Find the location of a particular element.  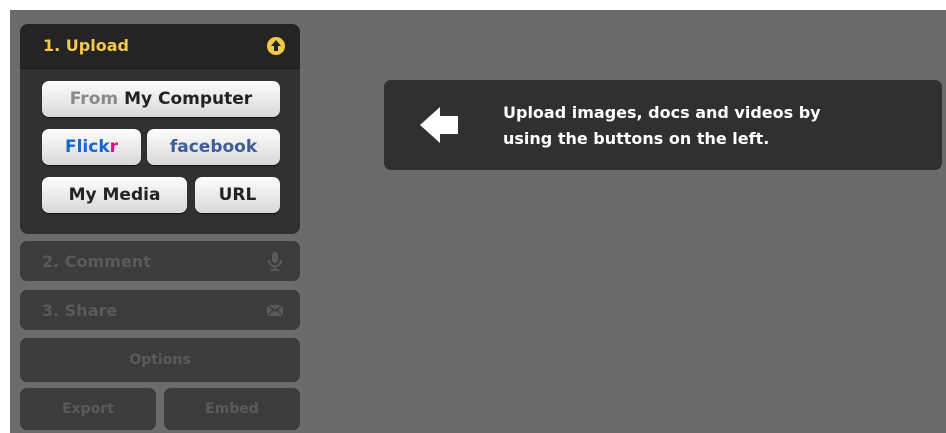

hint-line-1: Upload images, docs and videos by is located at coordinates (662, 112).